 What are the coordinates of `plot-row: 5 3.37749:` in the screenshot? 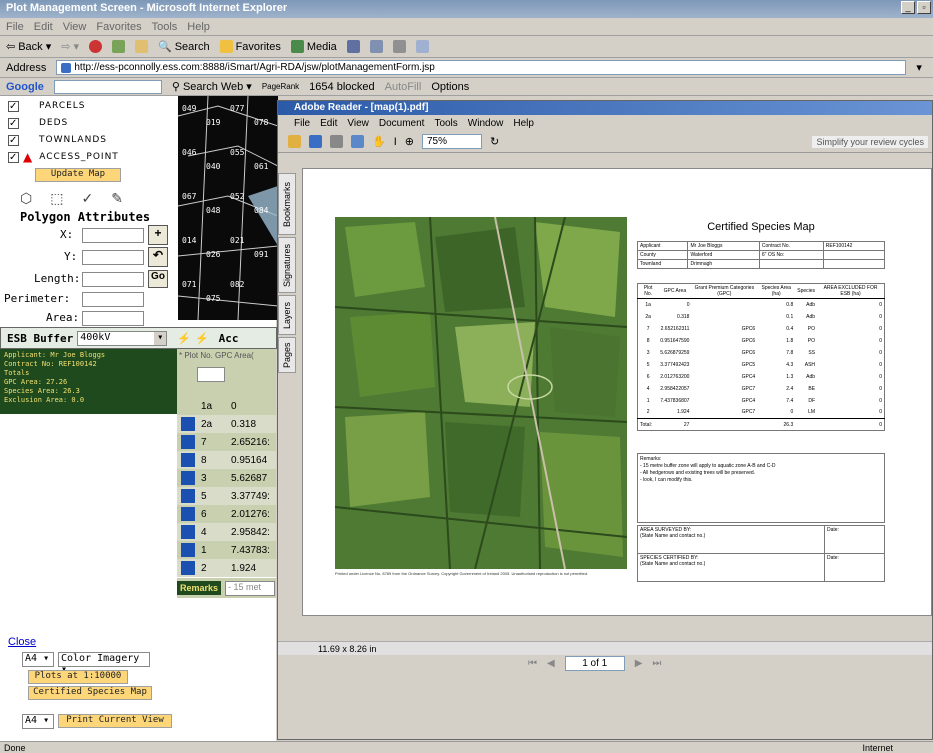 It's located at (226, 496).